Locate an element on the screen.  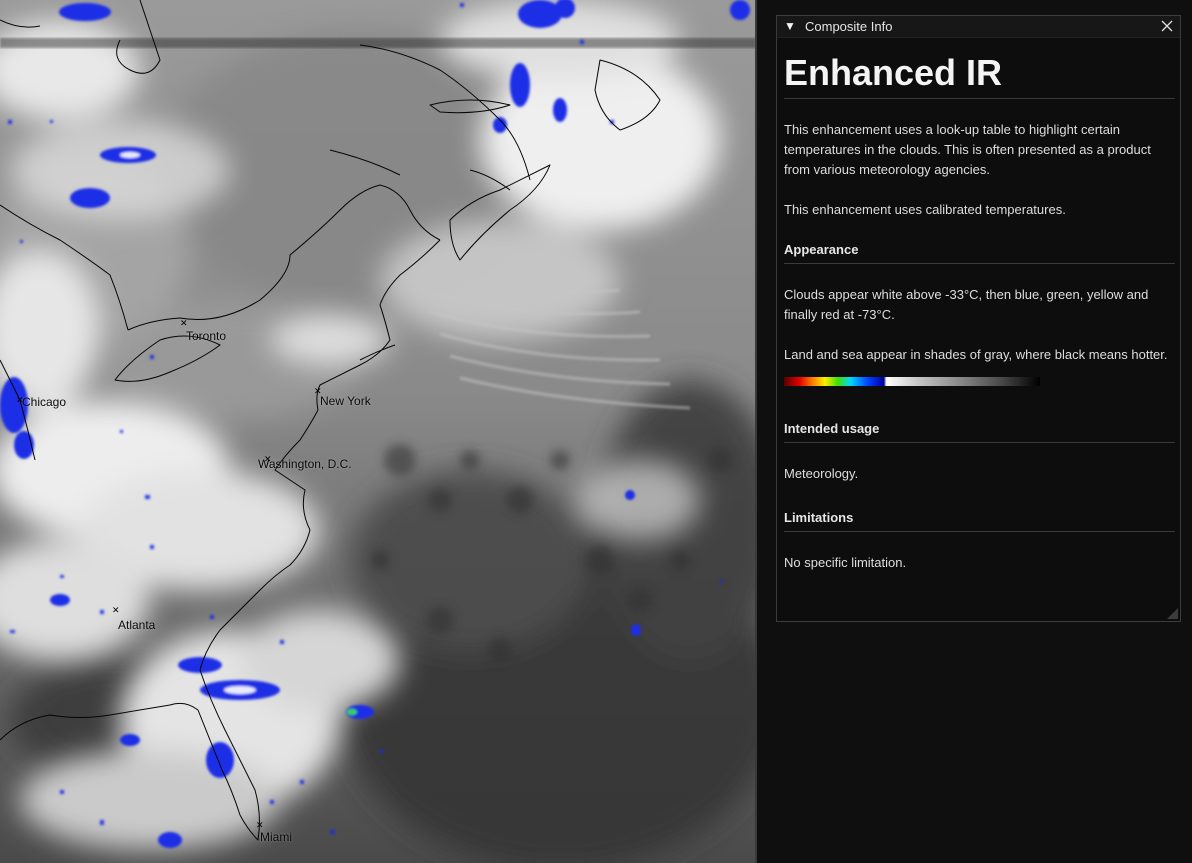
city-label-washington: Washington, D.C. is located at coordinates (305, 464).